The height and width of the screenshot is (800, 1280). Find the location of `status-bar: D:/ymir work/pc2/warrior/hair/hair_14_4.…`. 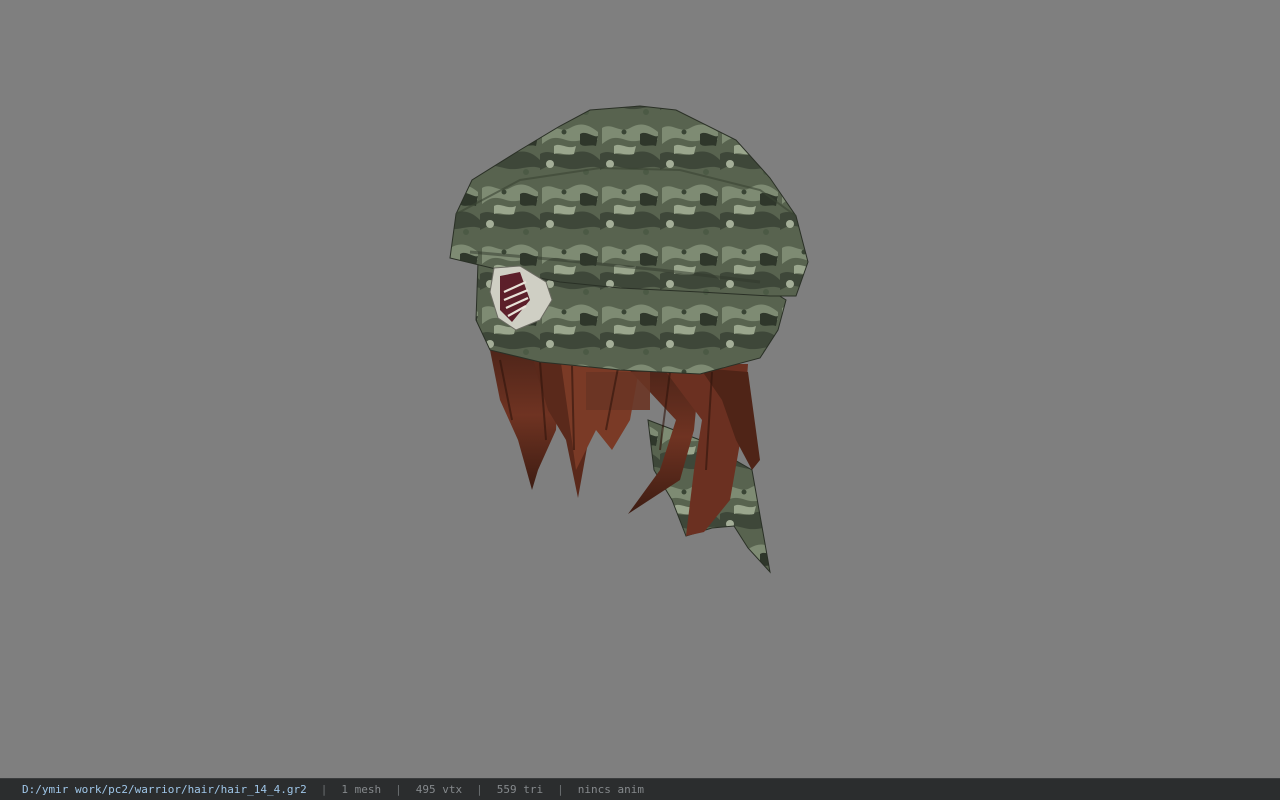

status-bar: D:/ymir work/pc2/warrior/hair/hair_14_4.… is located at coordinates (640, 789).